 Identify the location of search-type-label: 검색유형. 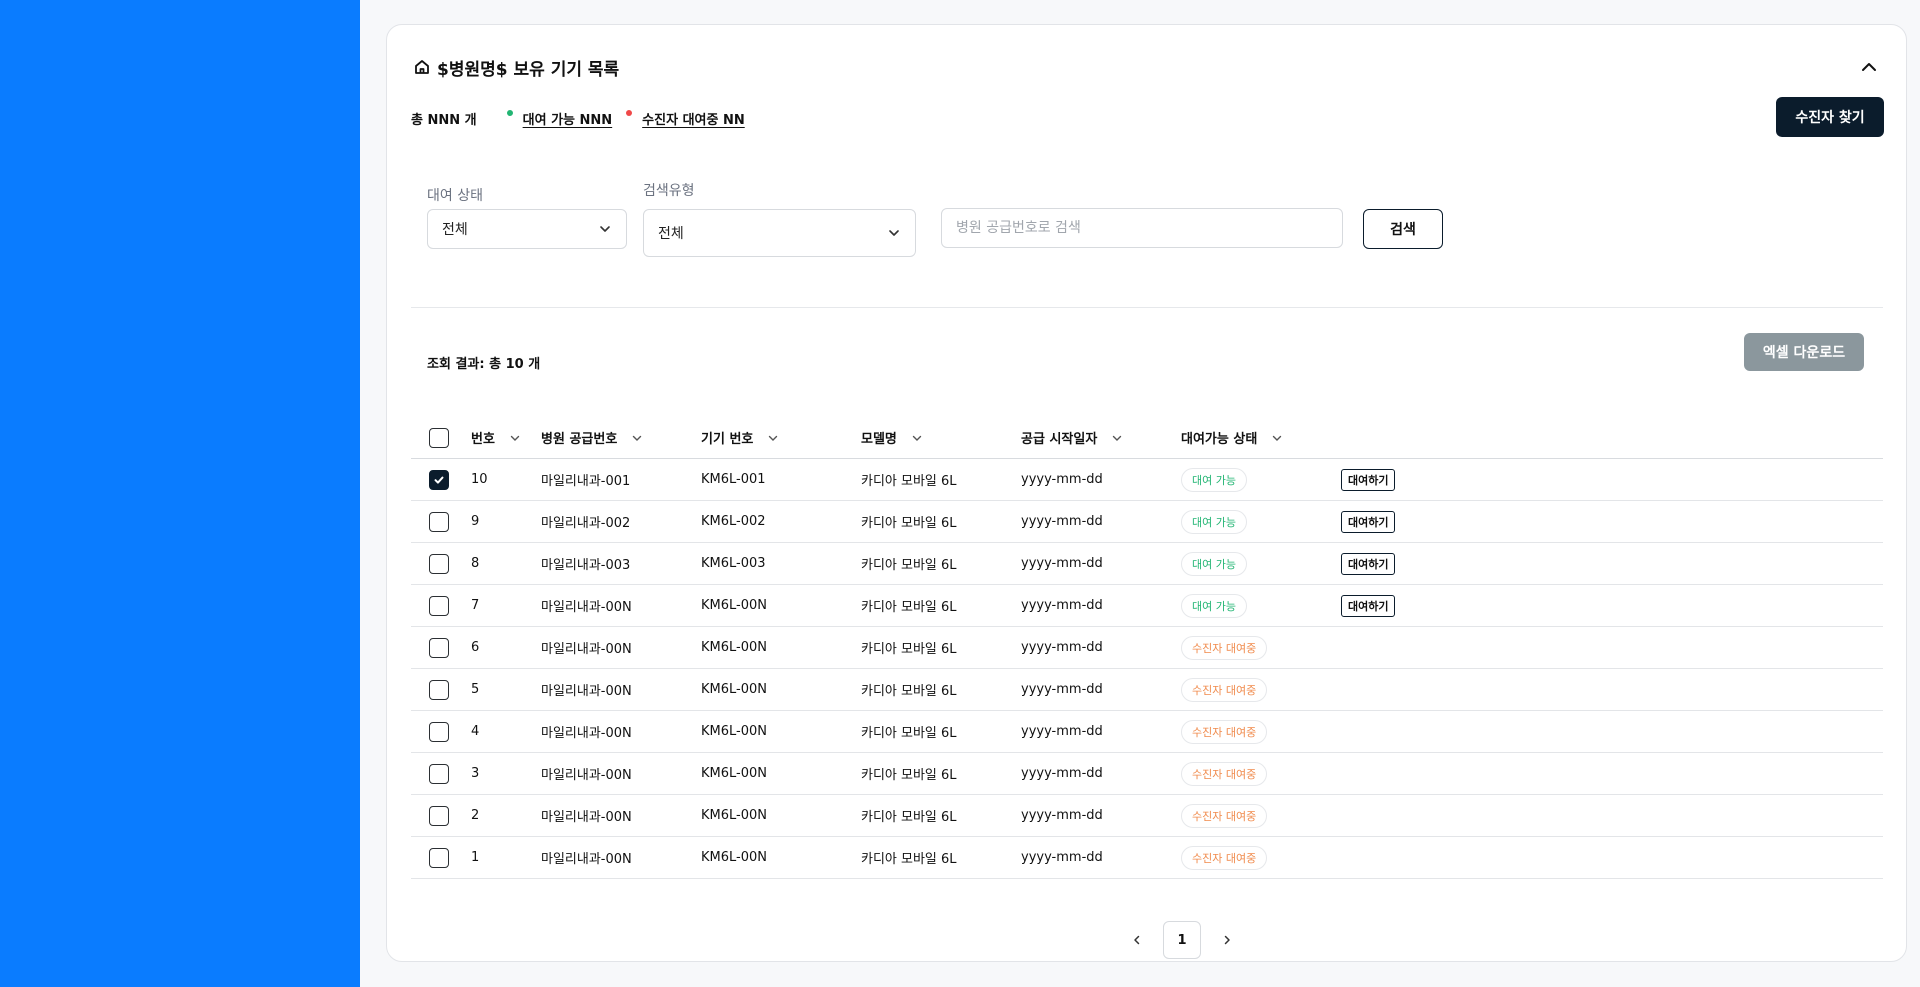
(669, 191).